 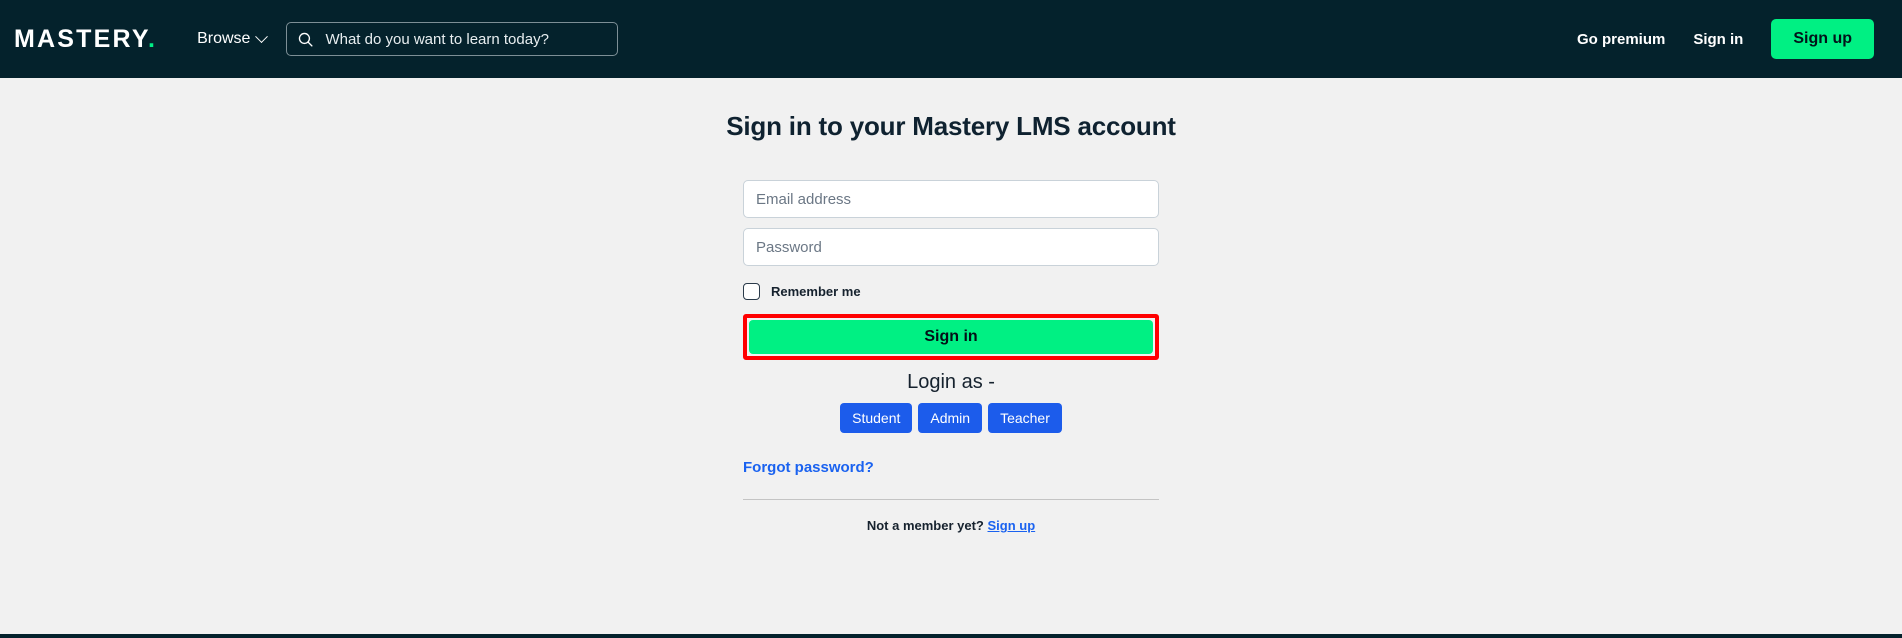 What do you see at coordinates (876, 418) in the screenshot?
I see `role-button-student: Student` at bounding box center [876, 418].